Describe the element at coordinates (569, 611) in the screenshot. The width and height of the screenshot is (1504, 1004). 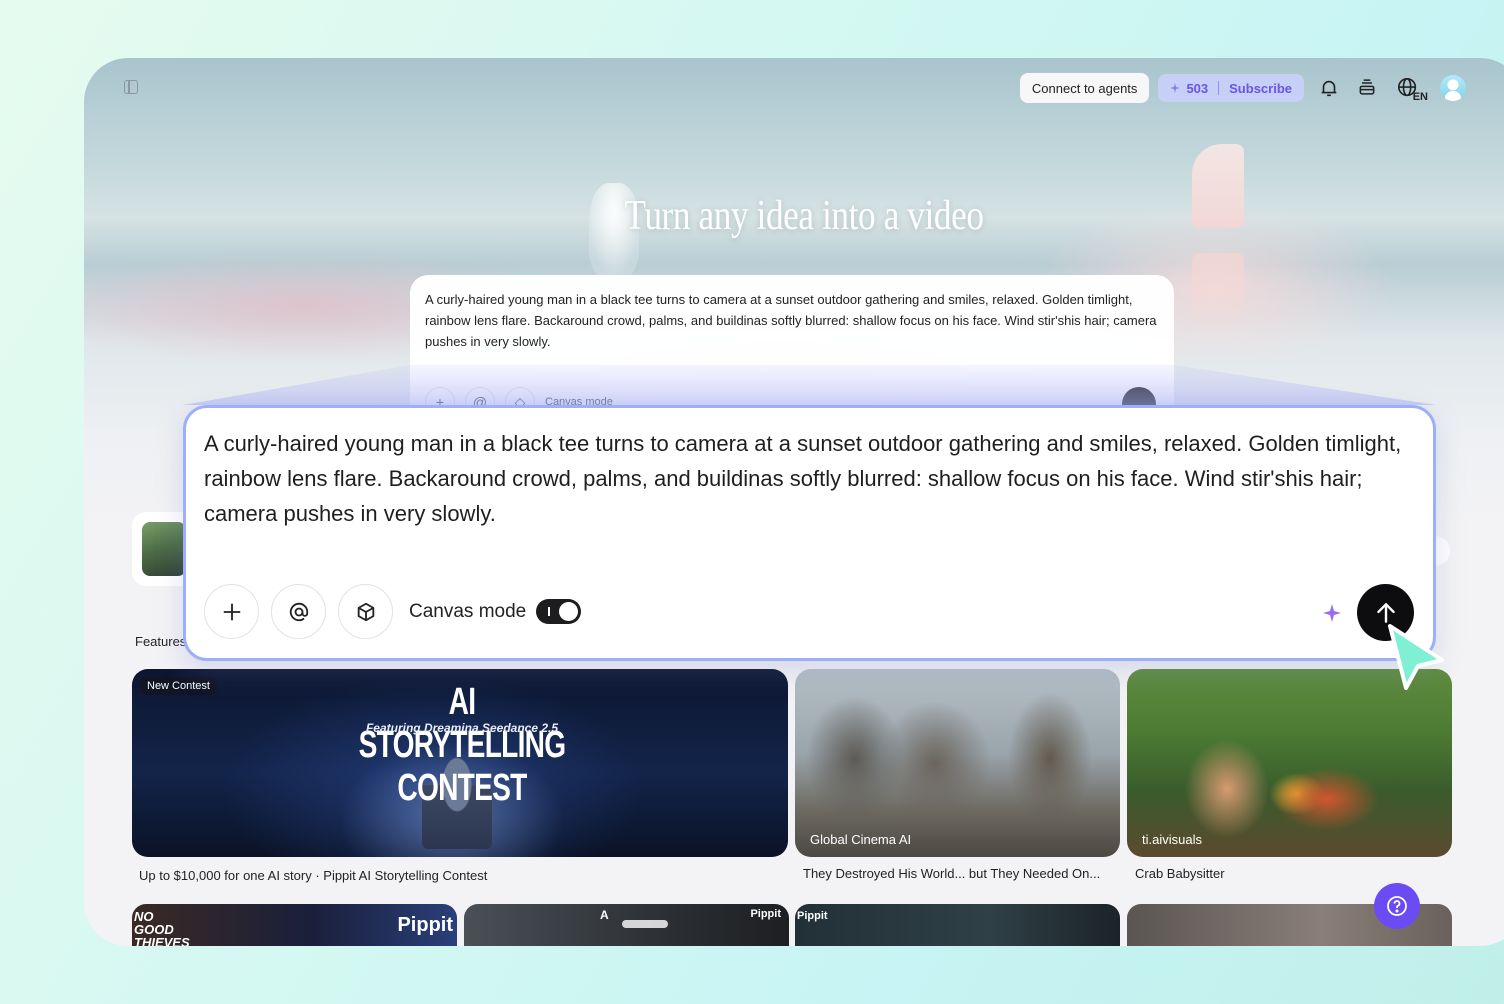
I see `toggle-knob` at that location.